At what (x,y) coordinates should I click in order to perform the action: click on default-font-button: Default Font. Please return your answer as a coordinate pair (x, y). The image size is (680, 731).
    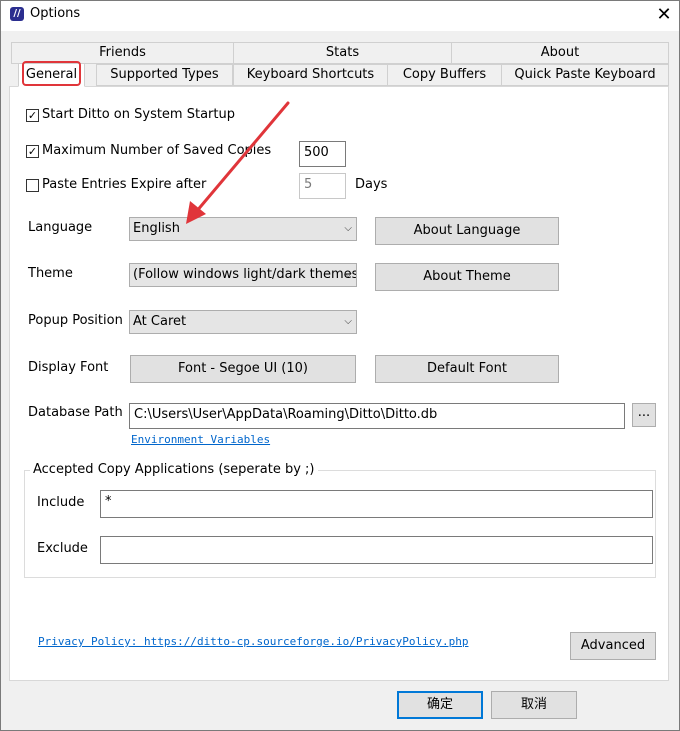
    Looking at the image, I should click on (467, 369).